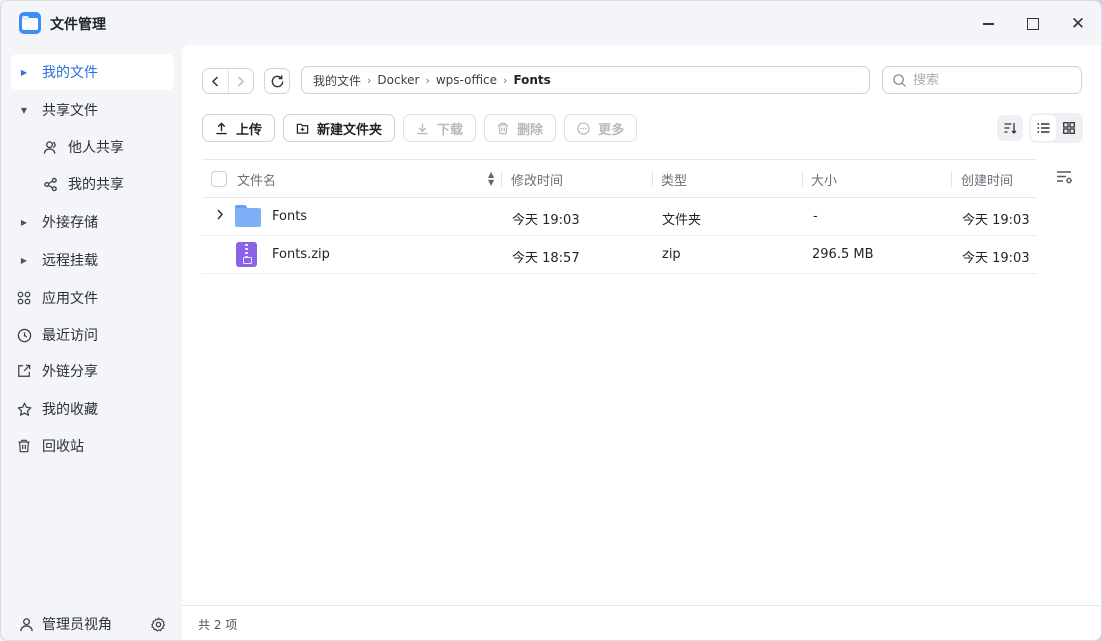 The height and width of the screenshot is (641, 1102). I want to click on sidebar-item-link-share: 外链分享, so click(92, 371).